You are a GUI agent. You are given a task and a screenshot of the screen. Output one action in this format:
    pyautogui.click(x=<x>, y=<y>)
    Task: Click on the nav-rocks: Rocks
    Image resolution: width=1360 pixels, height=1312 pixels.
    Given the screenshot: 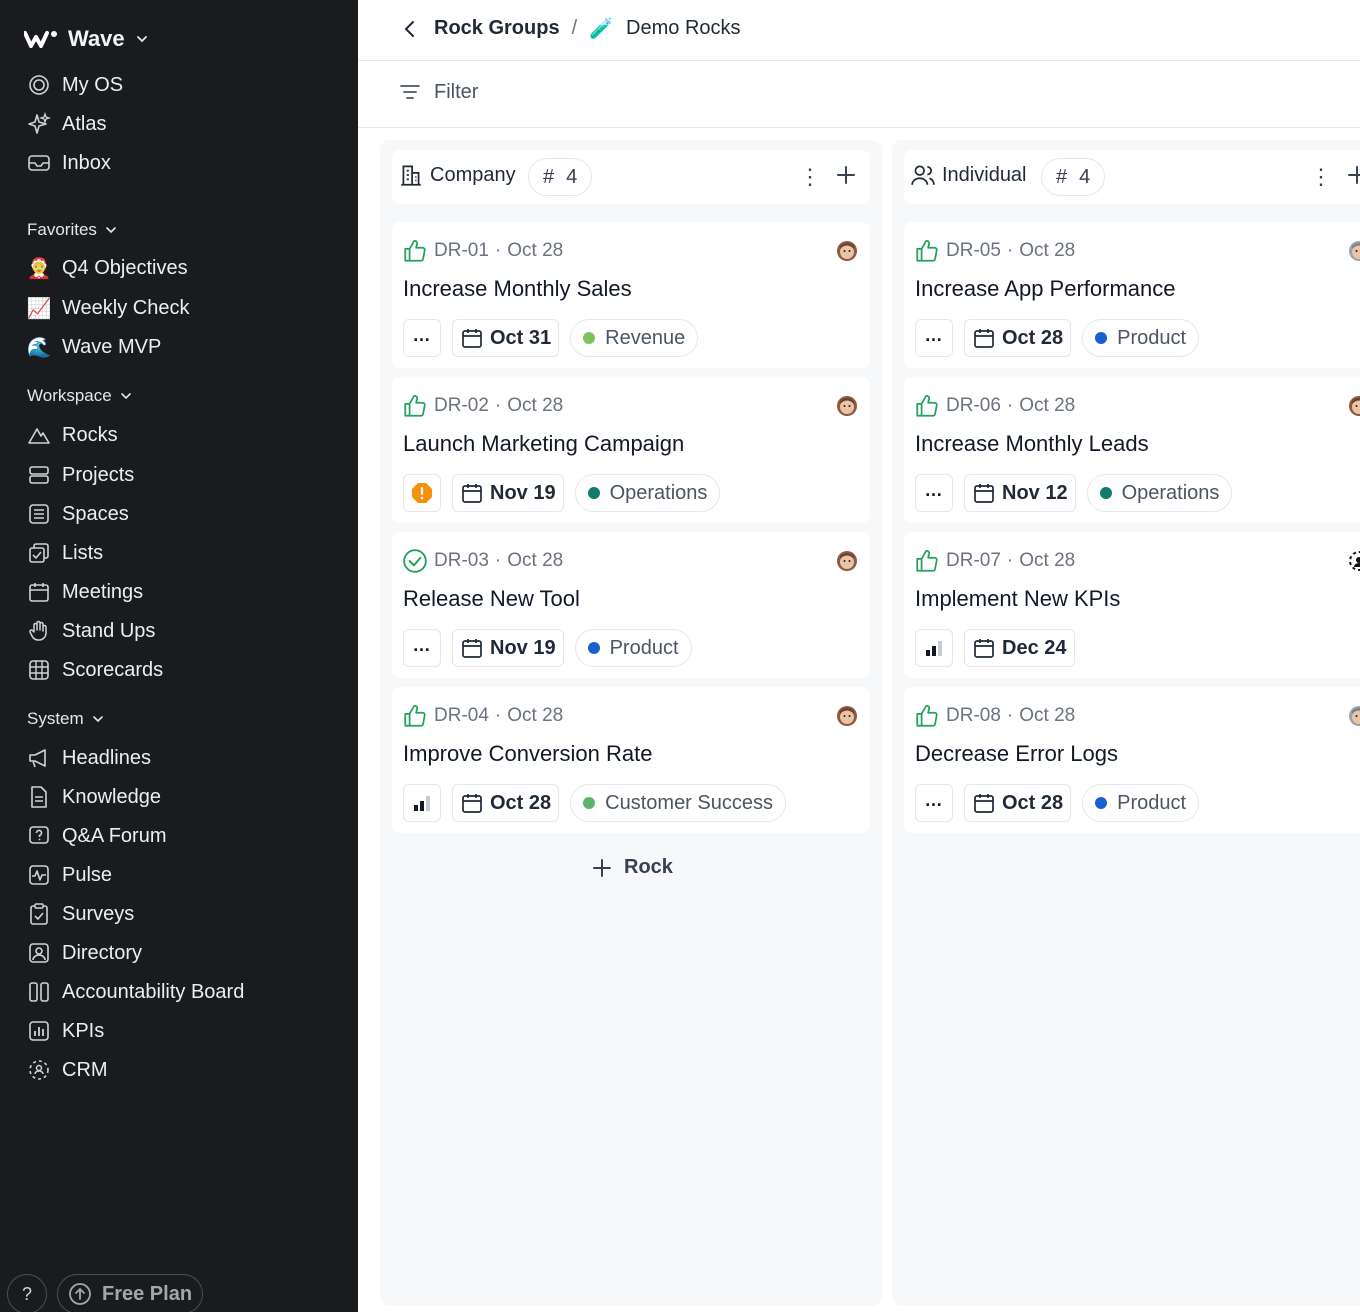 What is the action you would take?
    pyautogui.click(x=72, y=435)
    